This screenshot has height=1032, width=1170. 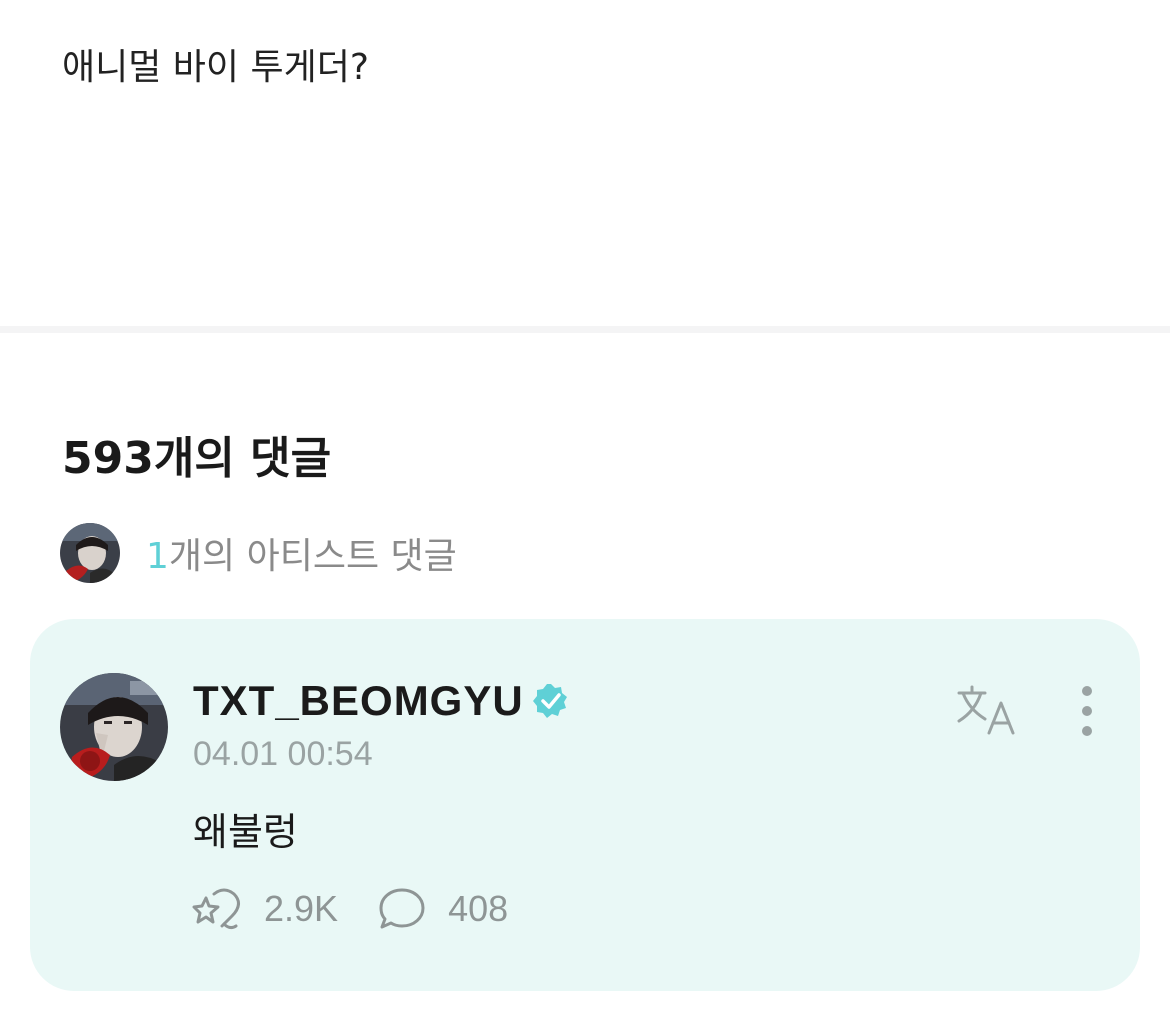 I want to click on section-divider, so click(x=585, y=329).